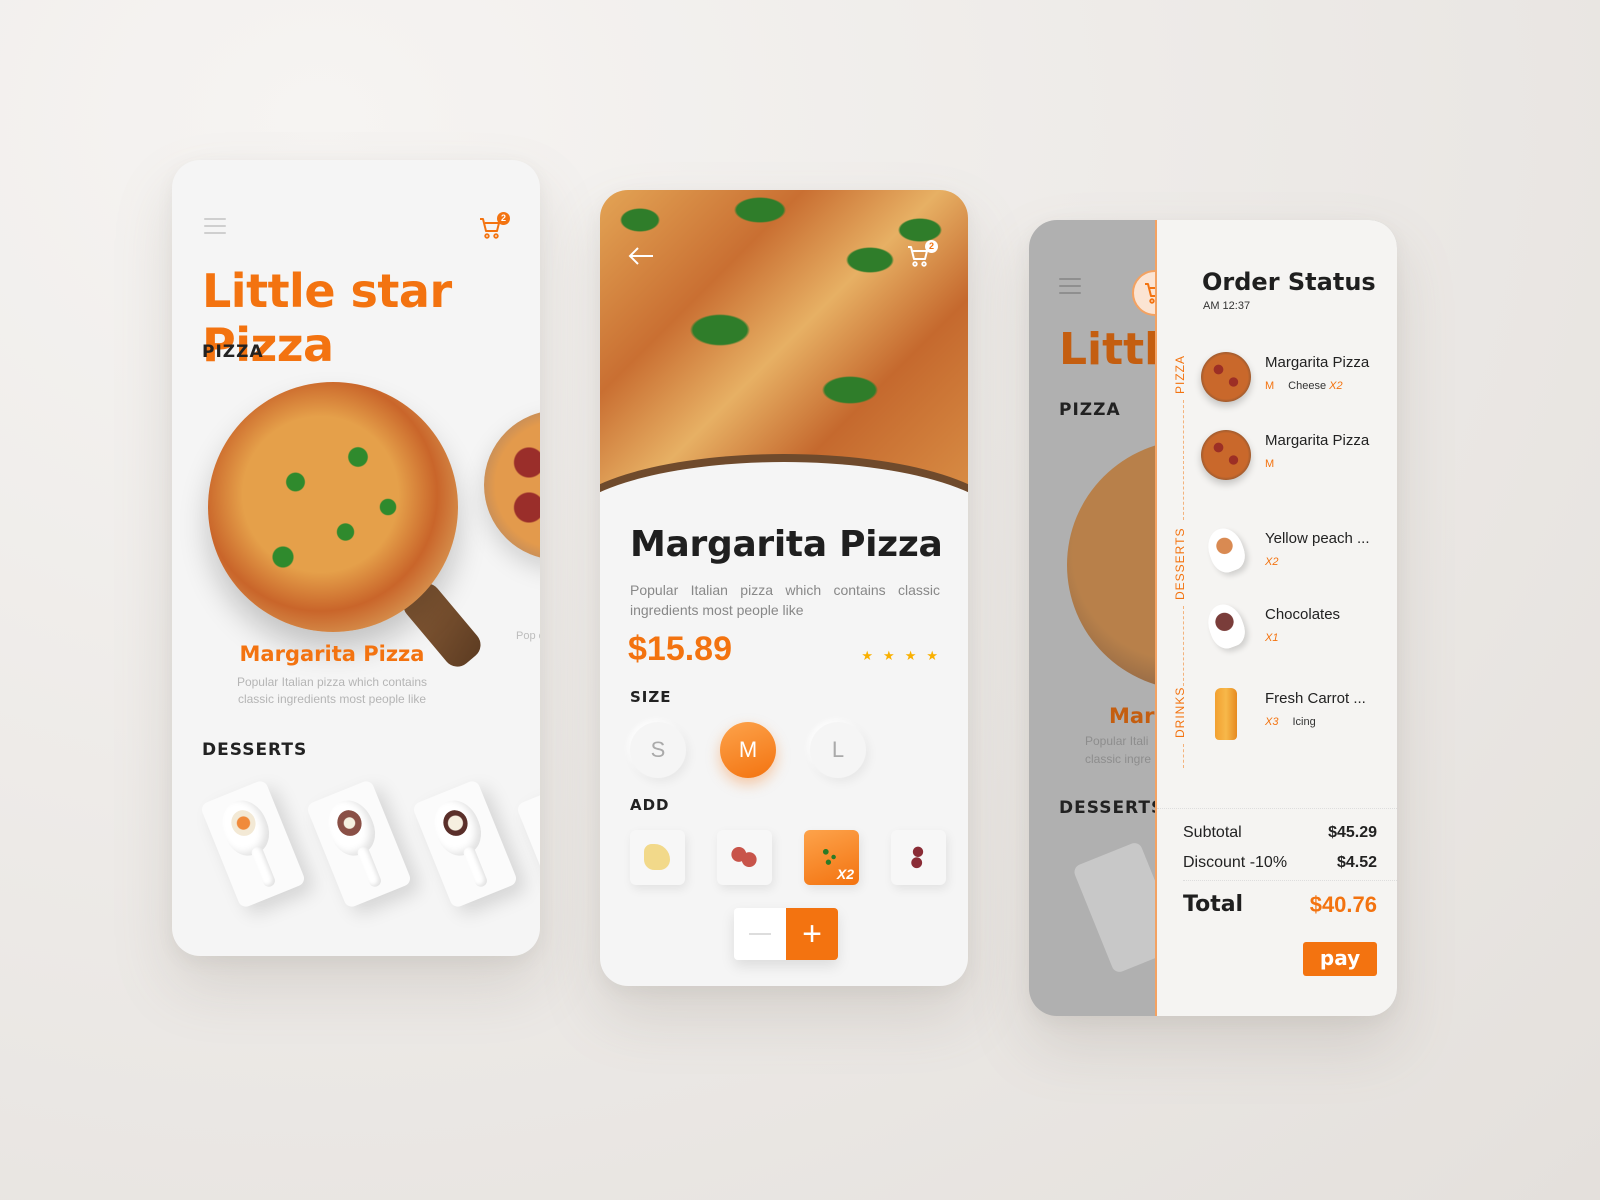  I want to click on order-status-title: Order Status, so click(1289, 282).